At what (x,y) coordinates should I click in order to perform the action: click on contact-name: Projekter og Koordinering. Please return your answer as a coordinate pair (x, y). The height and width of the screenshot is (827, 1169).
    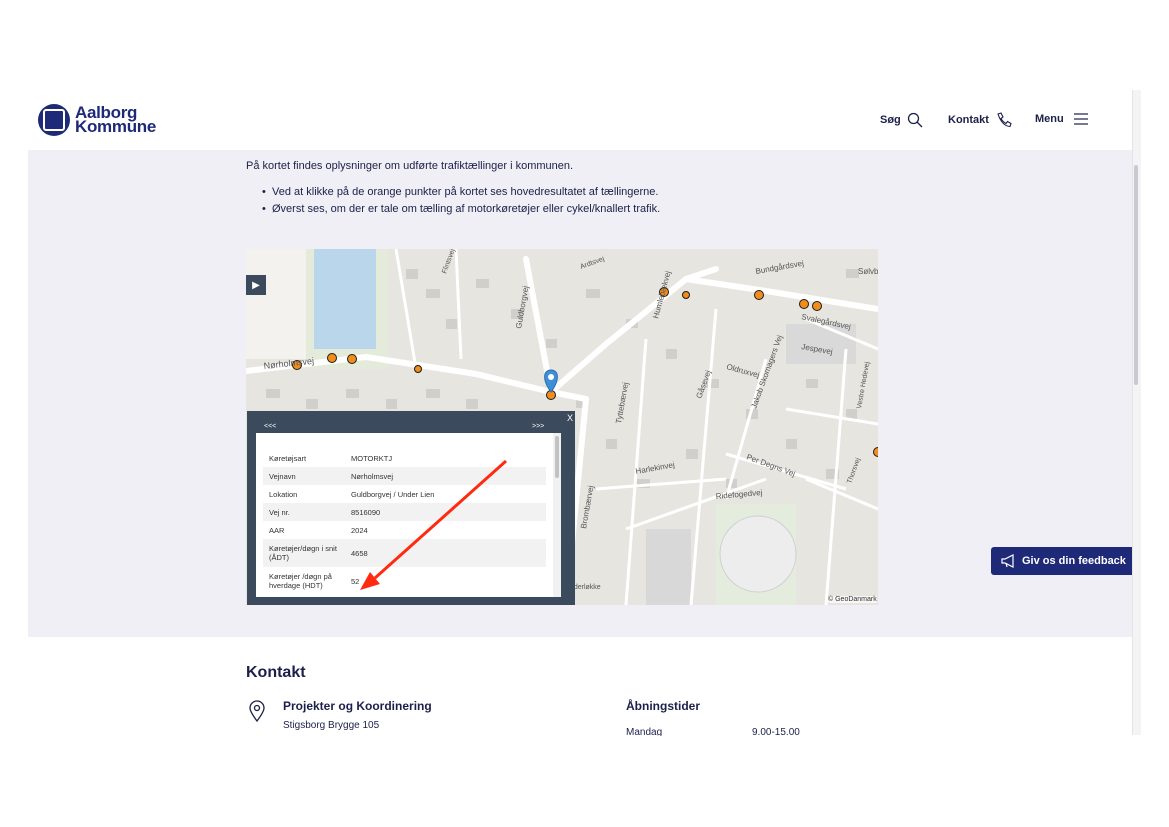
    Looking at the image, I should click on (357, 706).